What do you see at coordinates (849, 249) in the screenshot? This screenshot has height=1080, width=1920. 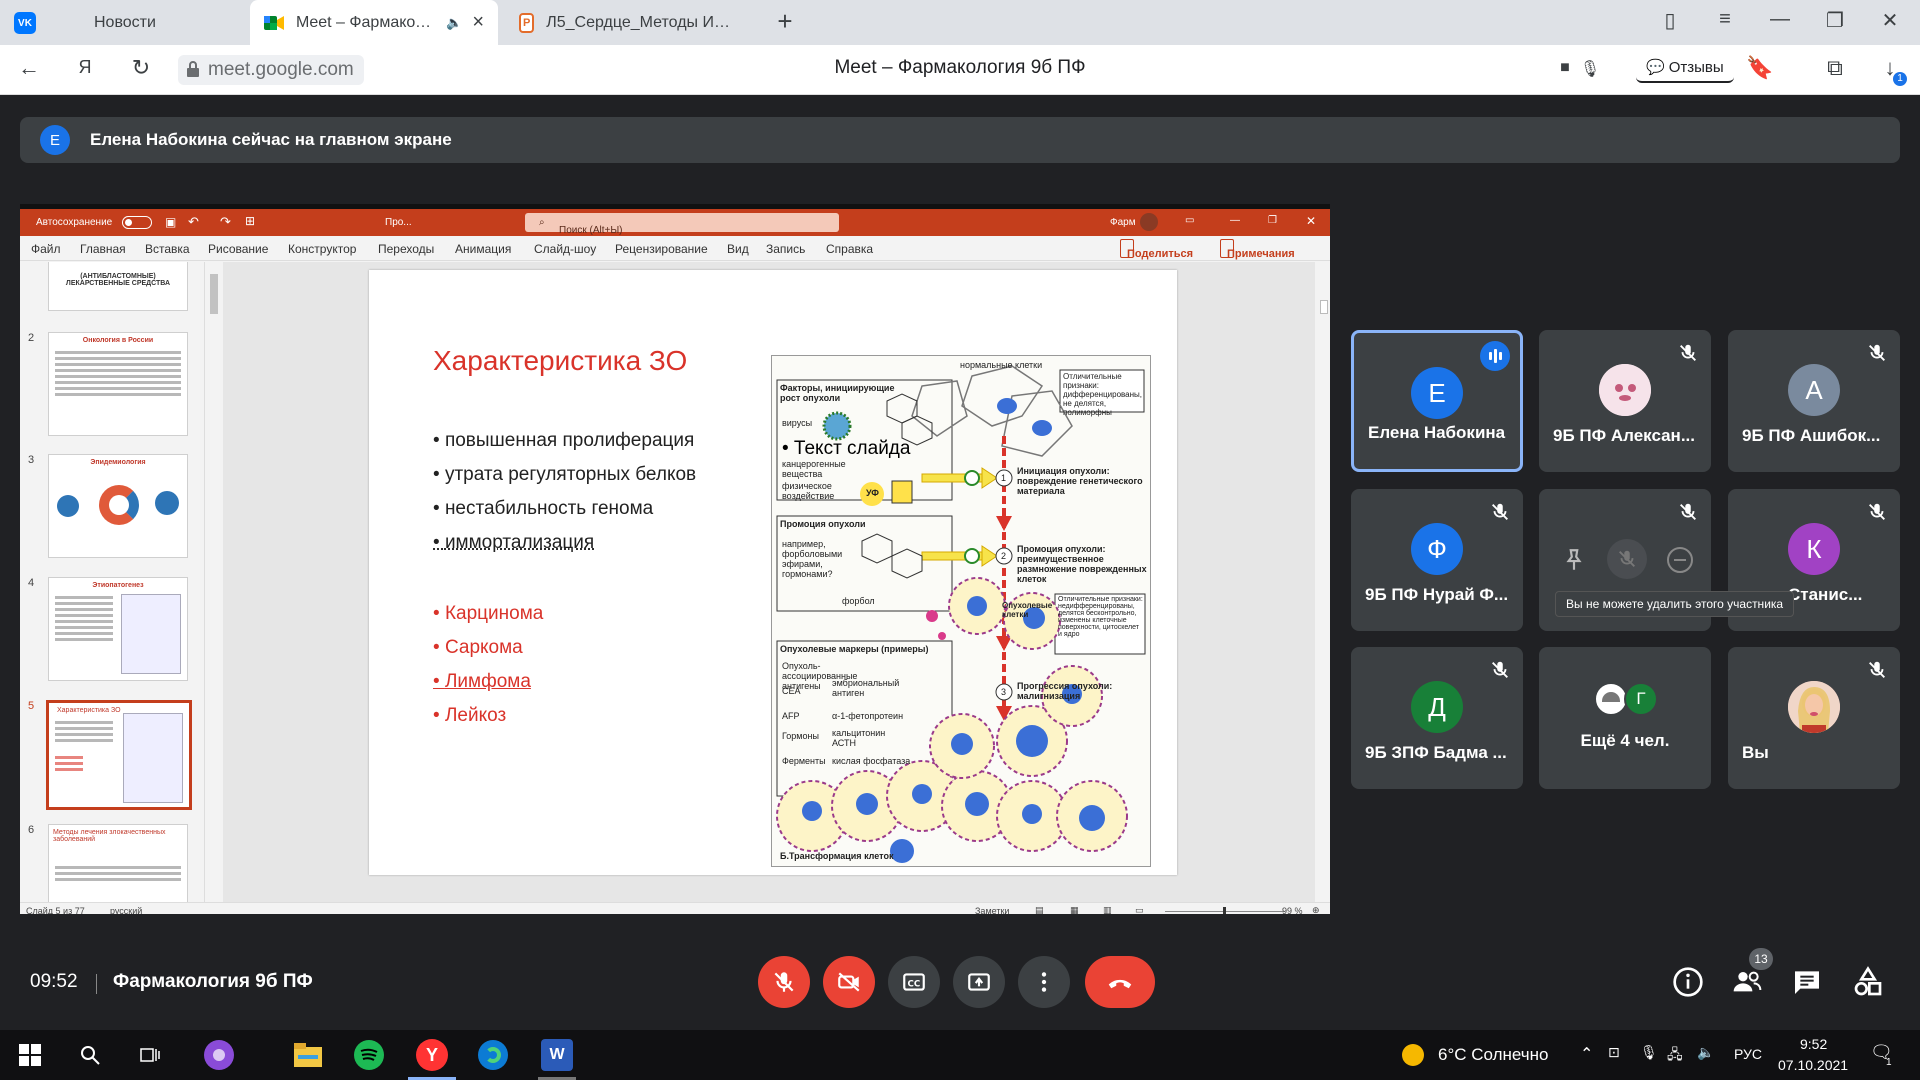 I see `menu-help: Справка` at bounding box center [849, 249].